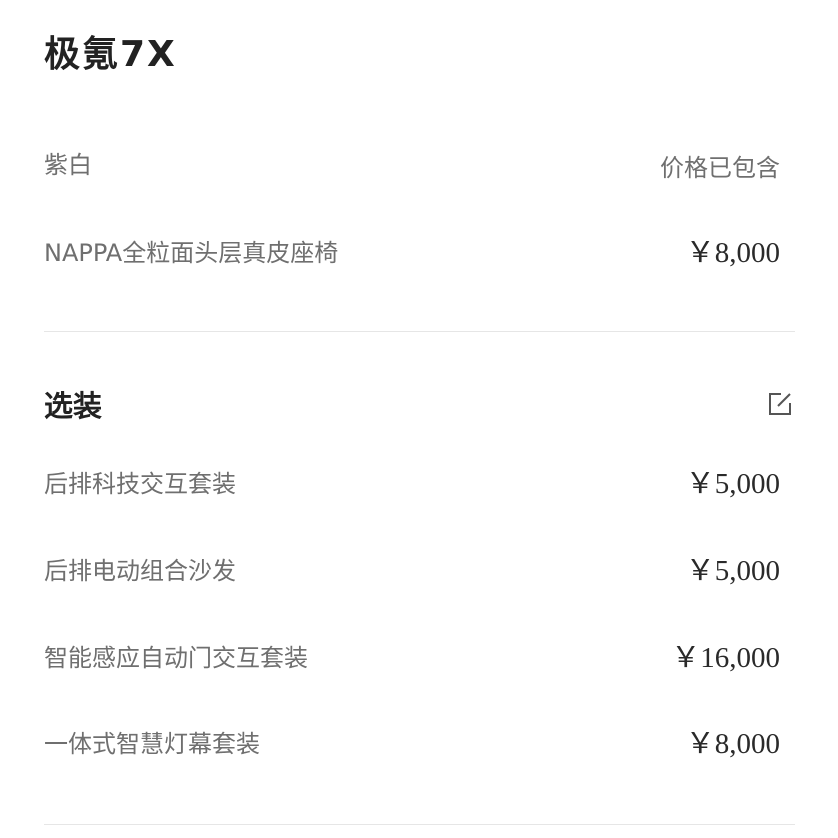 The width and height of the screenshot is (838, 838). I want to click on option-row: 智能感应自动门交互套装 ￥16,000, so click(412, 655).